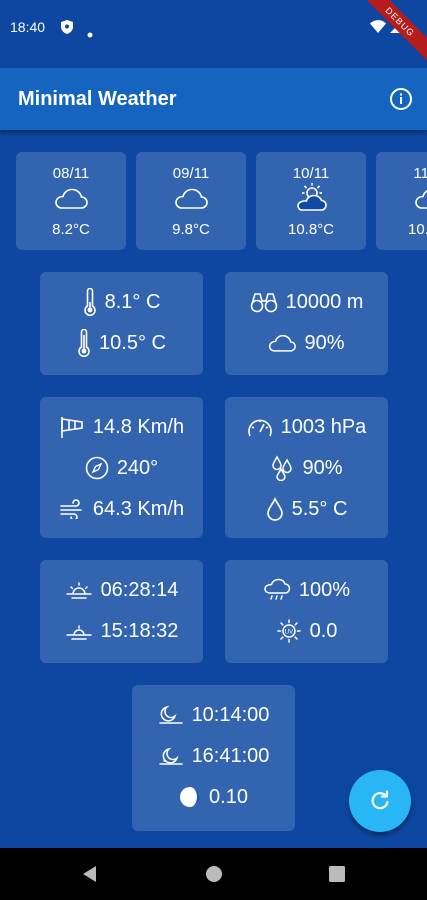 This screenshot has width=427, height=900. I want to click on max-temp-row: 10.5° C, so click(121, 343).